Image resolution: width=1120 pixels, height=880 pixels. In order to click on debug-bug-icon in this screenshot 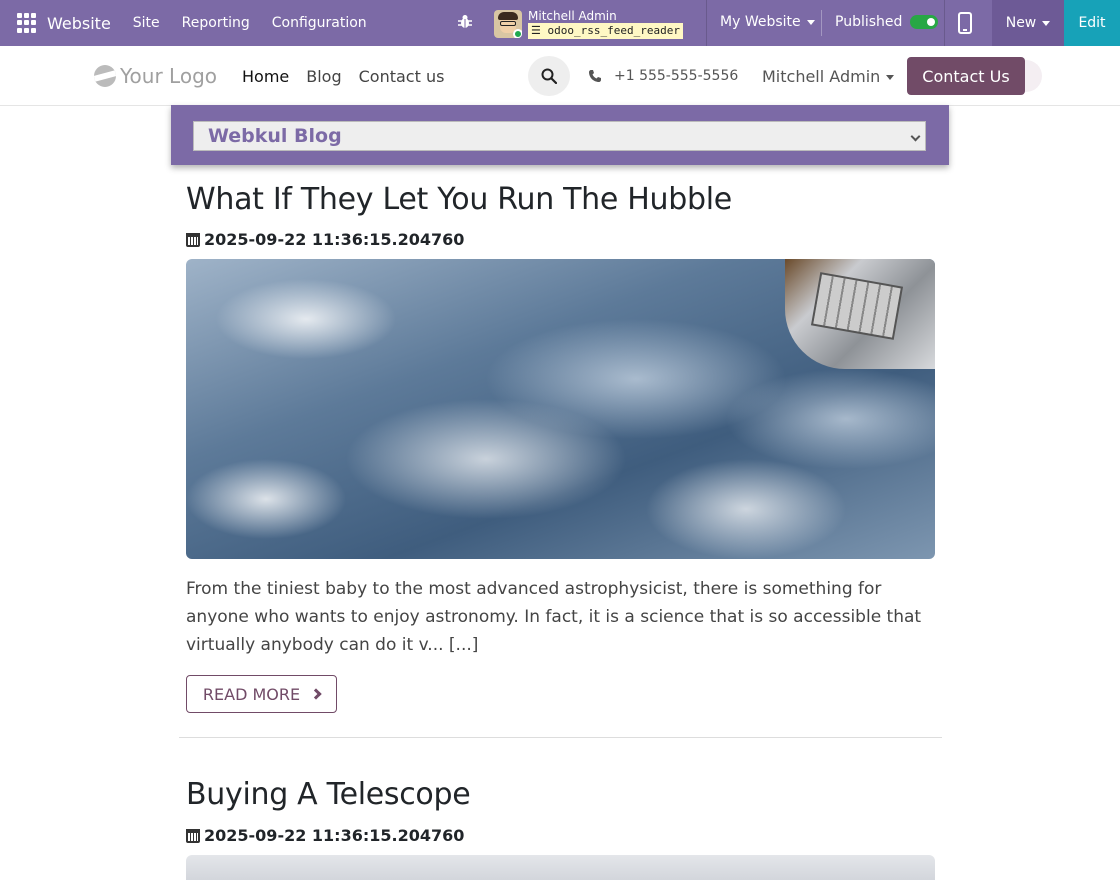, I will do `click(465, 22)`.